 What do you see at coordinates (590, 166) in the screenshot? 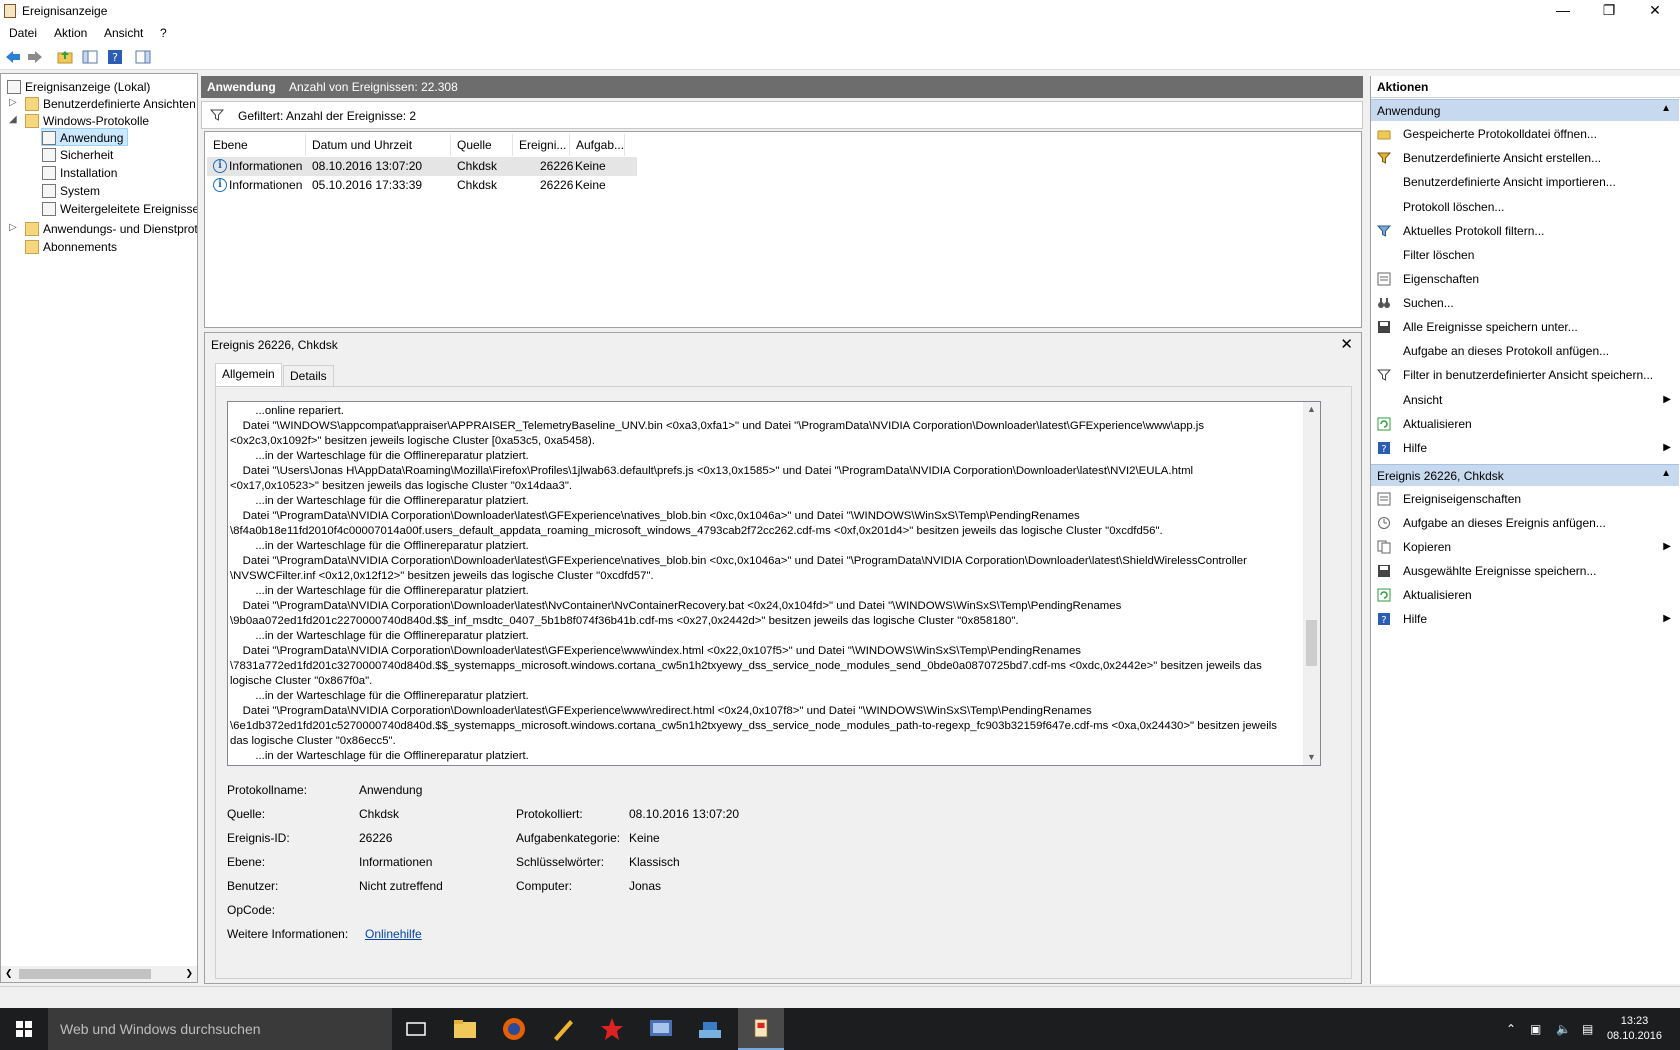
I see `cell-aufgabe: Keine` at bounding box center [590, 166].